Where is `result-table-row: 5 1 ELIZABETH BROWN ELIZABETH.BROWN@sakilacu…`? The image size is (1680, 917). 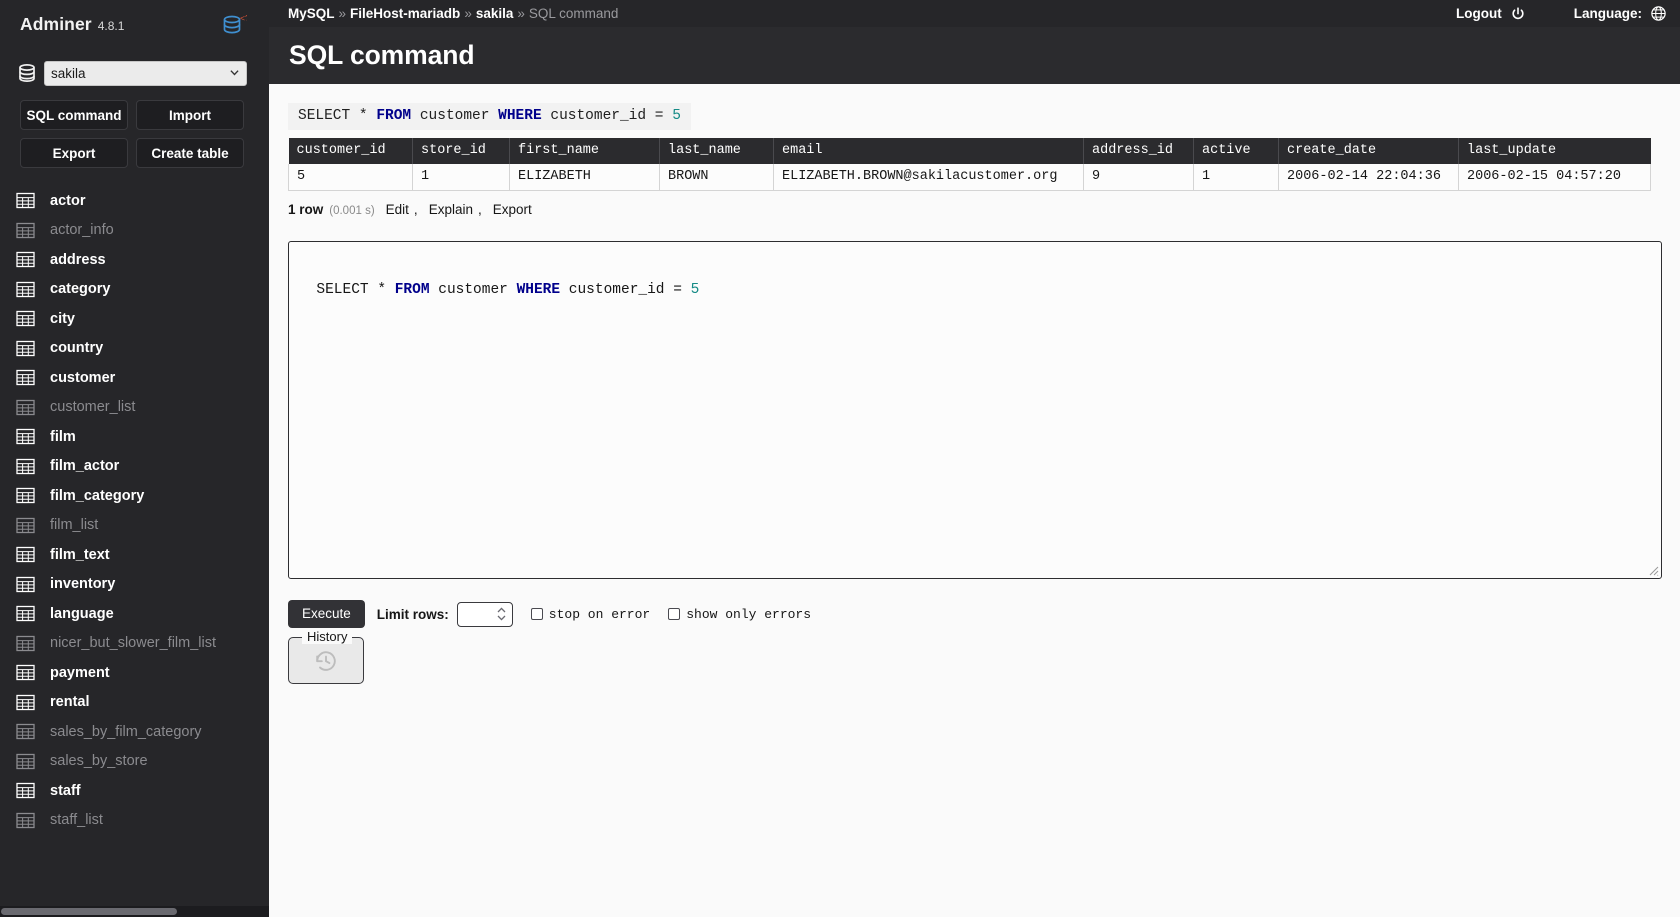
result-table-row: 5 1 ELIZABETH BROWN ELIZABETH.BROWN@sakilacu… is located at coordinates (969, 177).